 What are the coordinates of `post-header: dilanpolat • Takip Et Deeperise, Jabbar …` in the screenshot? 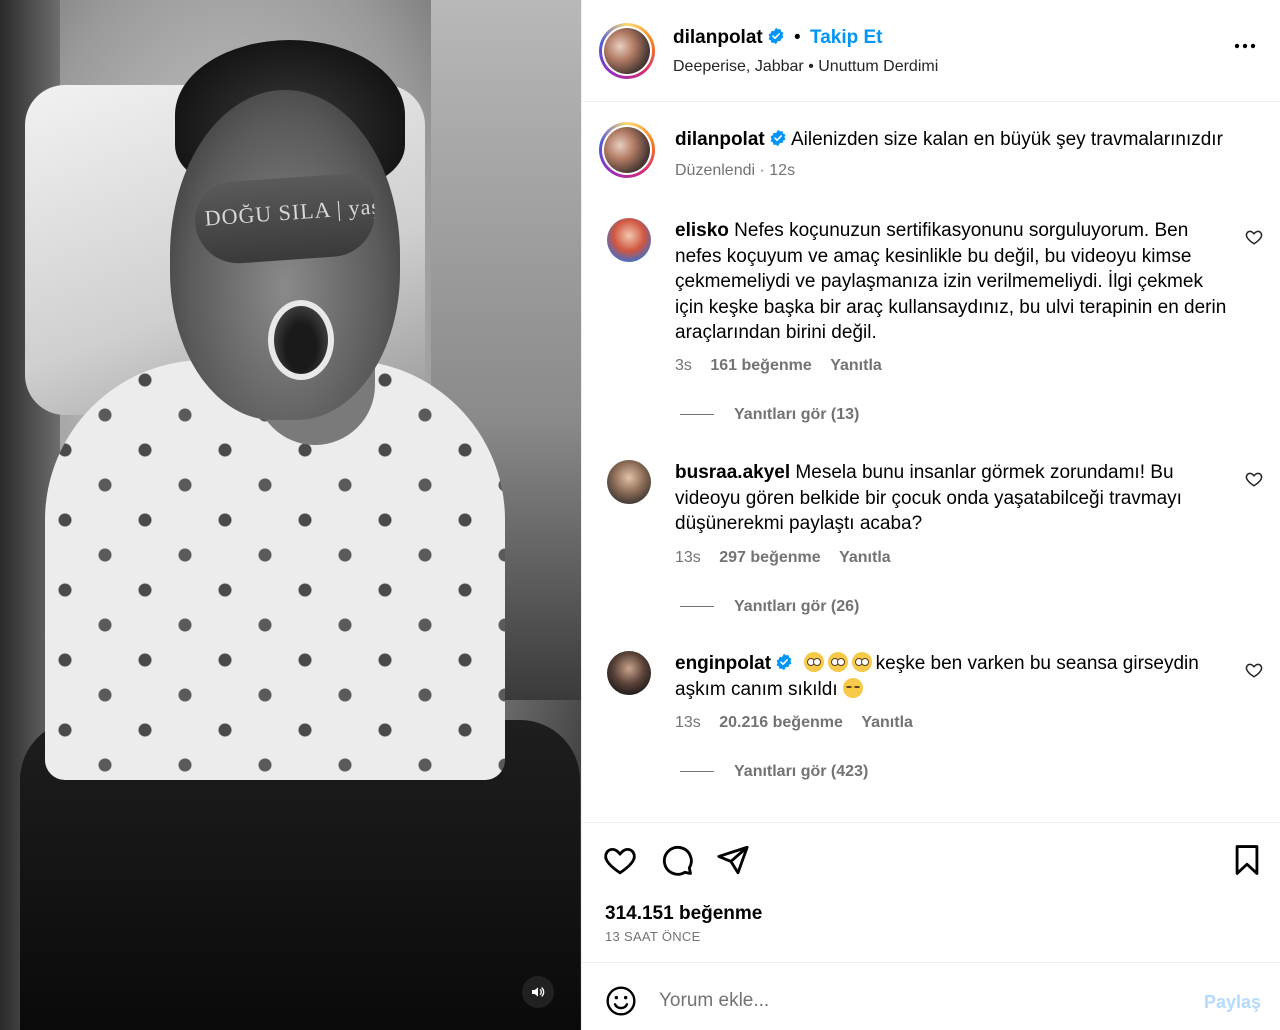 It's located at (931, 51).